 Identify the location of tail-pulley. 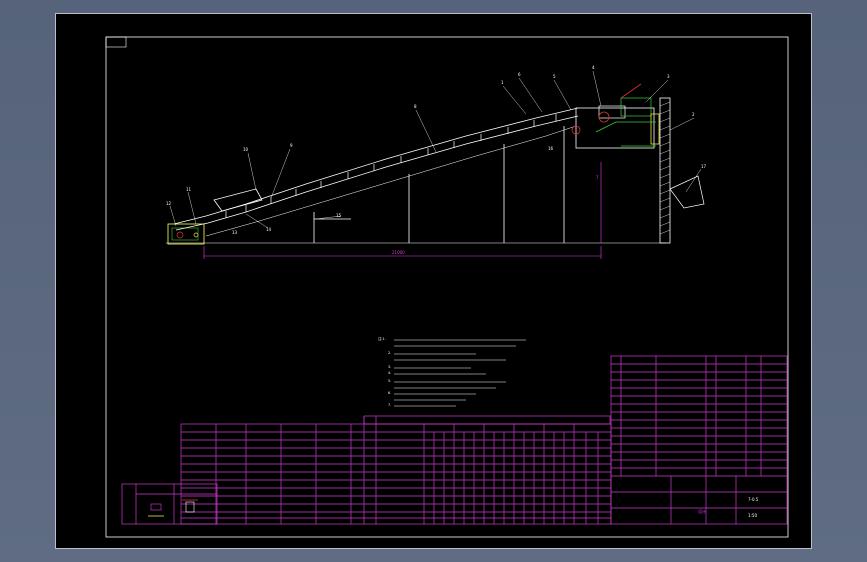
(180, 235).